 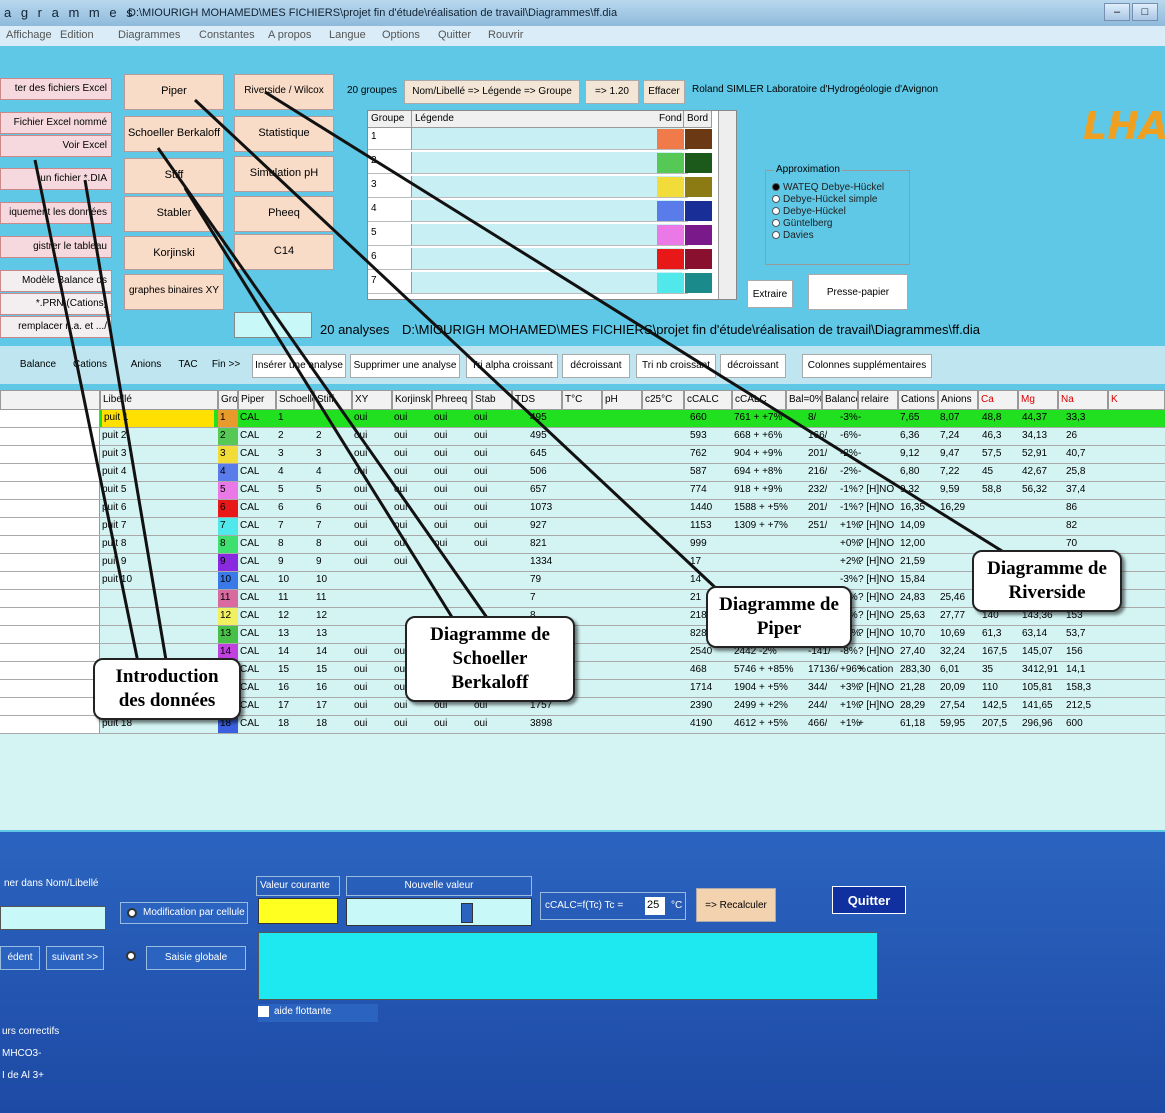 What do you see at coordinates (869, 900) in the screenshot?
I see `quit-button: Quitter` at bounding box center [869, 900].